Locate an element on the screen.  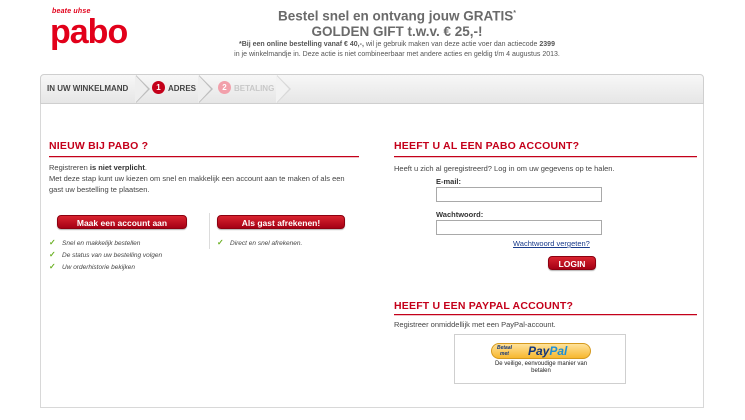
login-button: LOGIN is located at coordinates (572, 263).